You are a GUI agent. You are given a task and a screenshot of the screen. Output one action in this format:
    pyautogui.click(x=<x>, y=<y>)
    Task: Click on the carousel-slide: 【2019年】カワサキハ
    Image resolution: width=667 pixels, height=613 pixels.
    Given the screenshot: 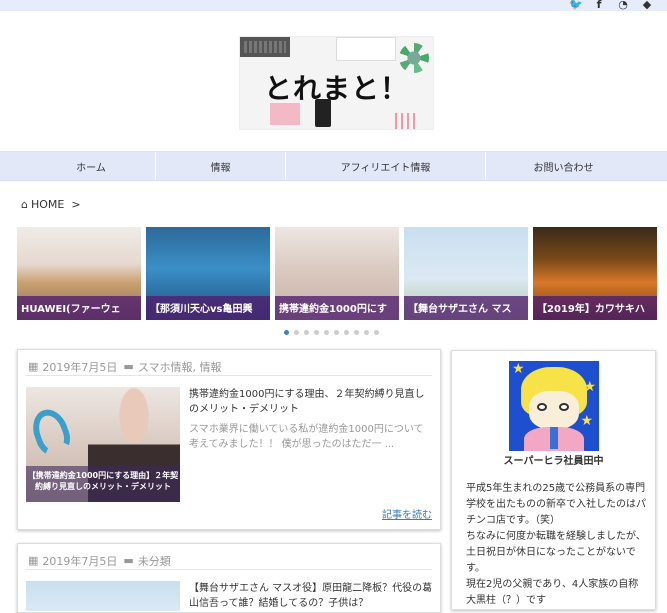 What is the action you would take?
    pyautogui.click(x=595, y=273)
    